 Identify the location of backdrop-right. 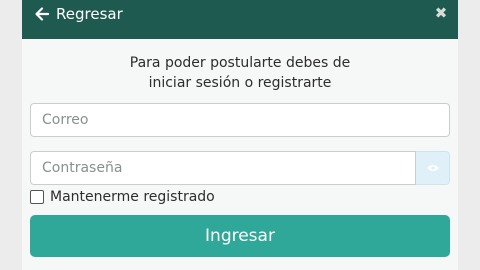
(469, 135).